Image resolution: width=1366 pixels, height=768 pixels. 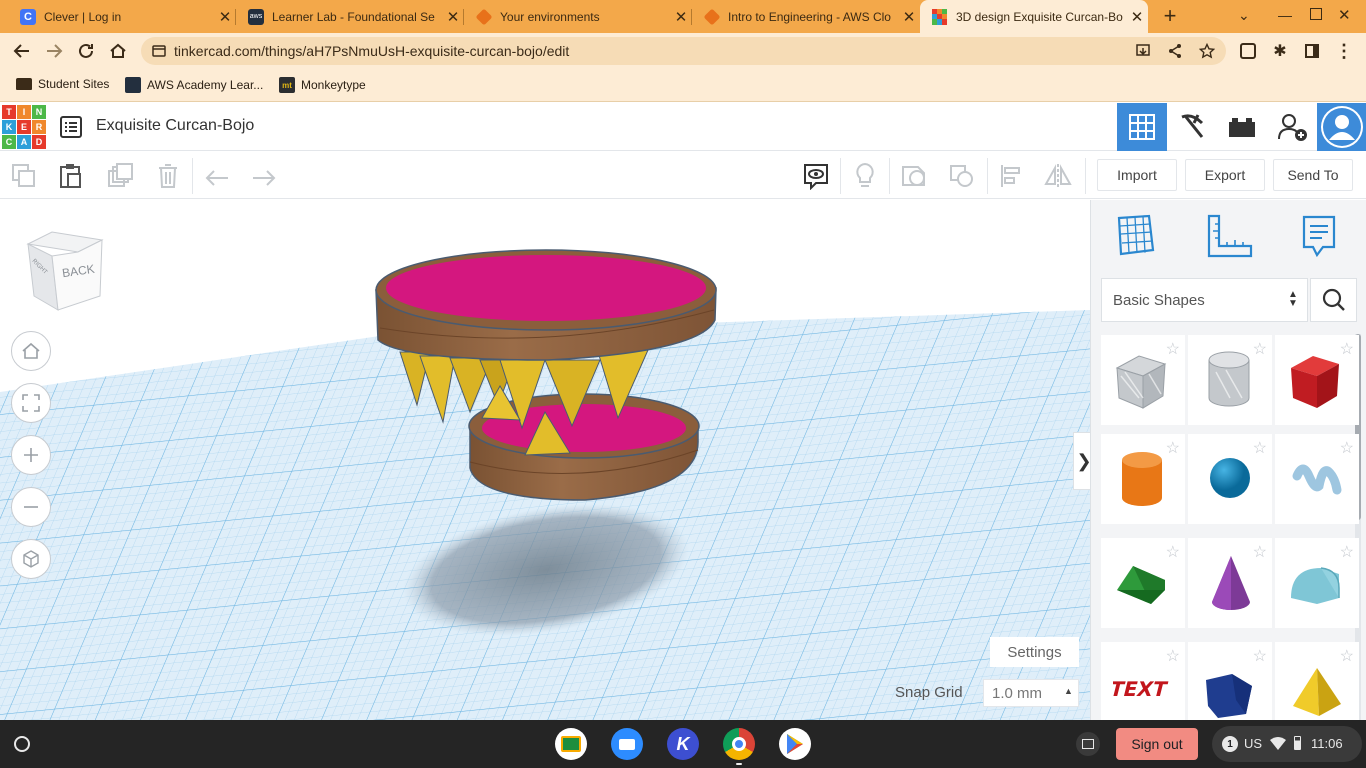 What do you see at coordinates (1248, 51) in the screenshot?
I see `extension-icon` at bounding box center [1248, 51].